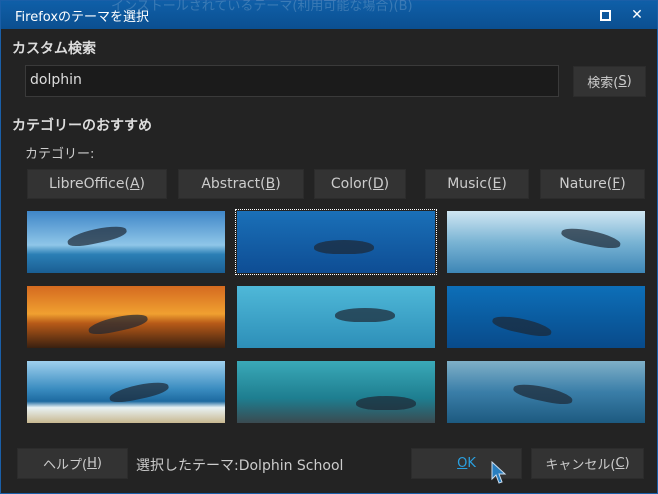  I want to click on maximize-icon, so click(605, 15).